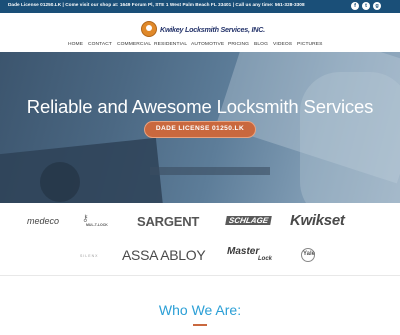 The height and width of the screenshot is (335, 400). I want to click on nav-home: HOME, so click(75, 44).